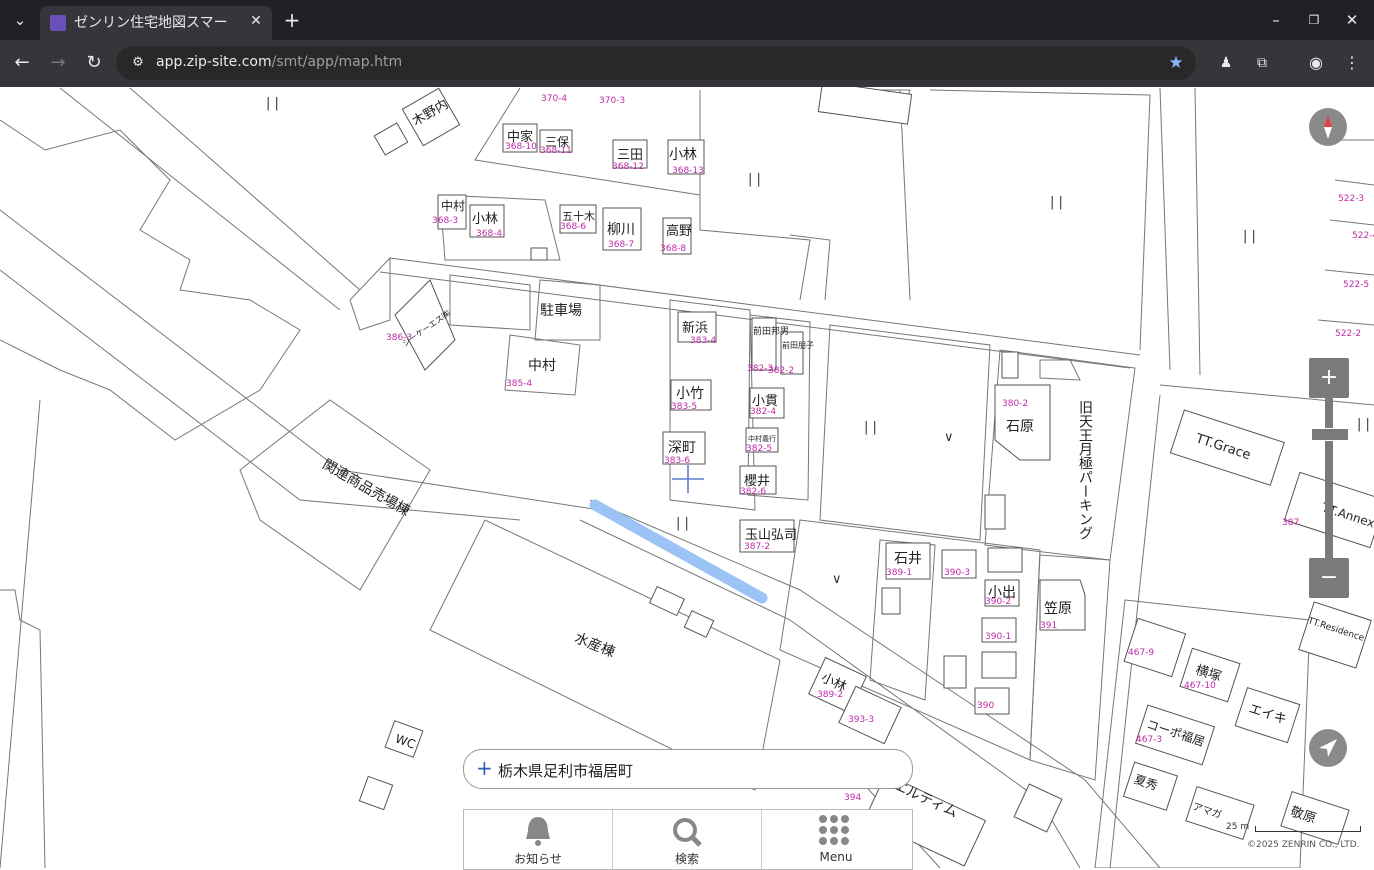 The width and height of the screenshot is (1374, 870). I want to click on lot-number: 380-2, so click(1015, 404).